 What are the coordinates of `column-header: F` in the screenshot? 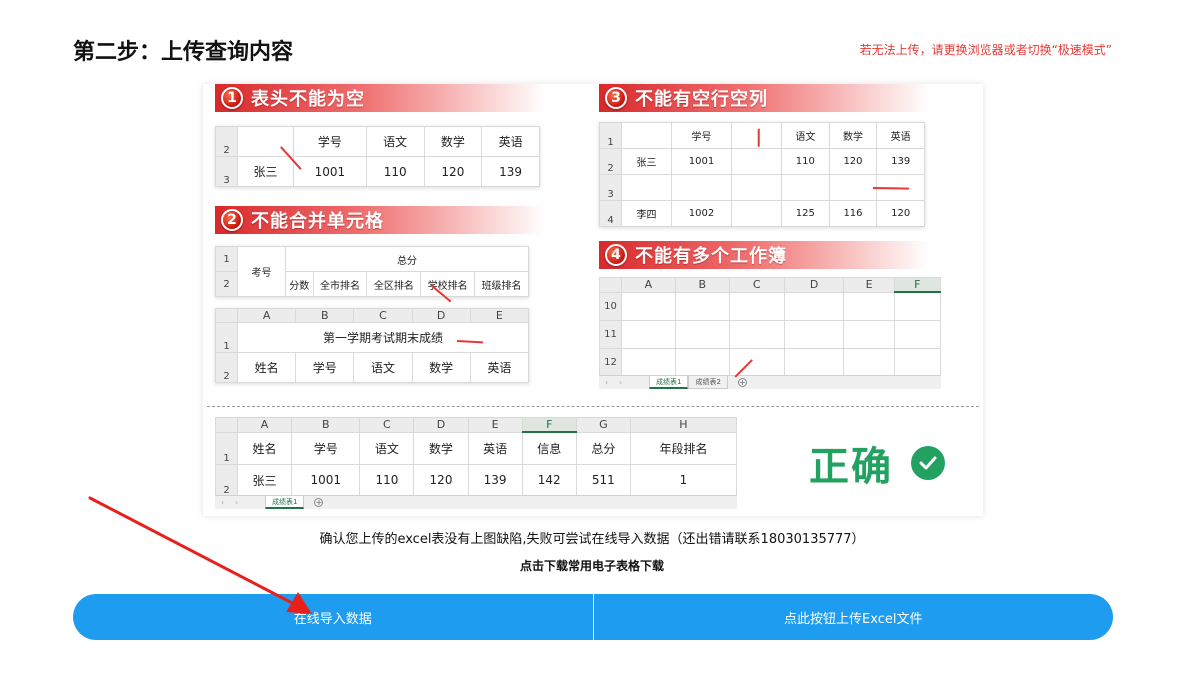 It's located at (549, 425).